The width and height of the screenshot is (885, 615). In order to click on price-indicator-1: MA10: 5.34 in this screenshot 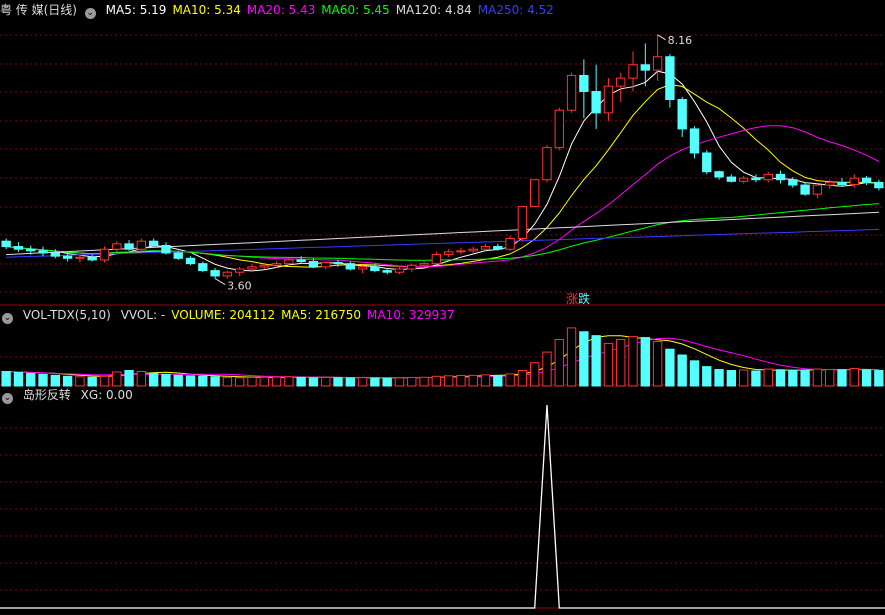, I will do `click(206, 10)`.